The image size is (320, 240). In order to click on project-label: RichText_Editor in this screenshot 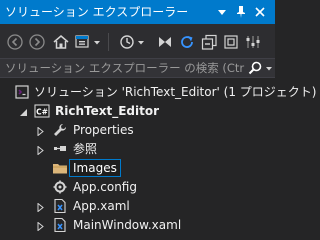, I will do `click(107, 111)`.